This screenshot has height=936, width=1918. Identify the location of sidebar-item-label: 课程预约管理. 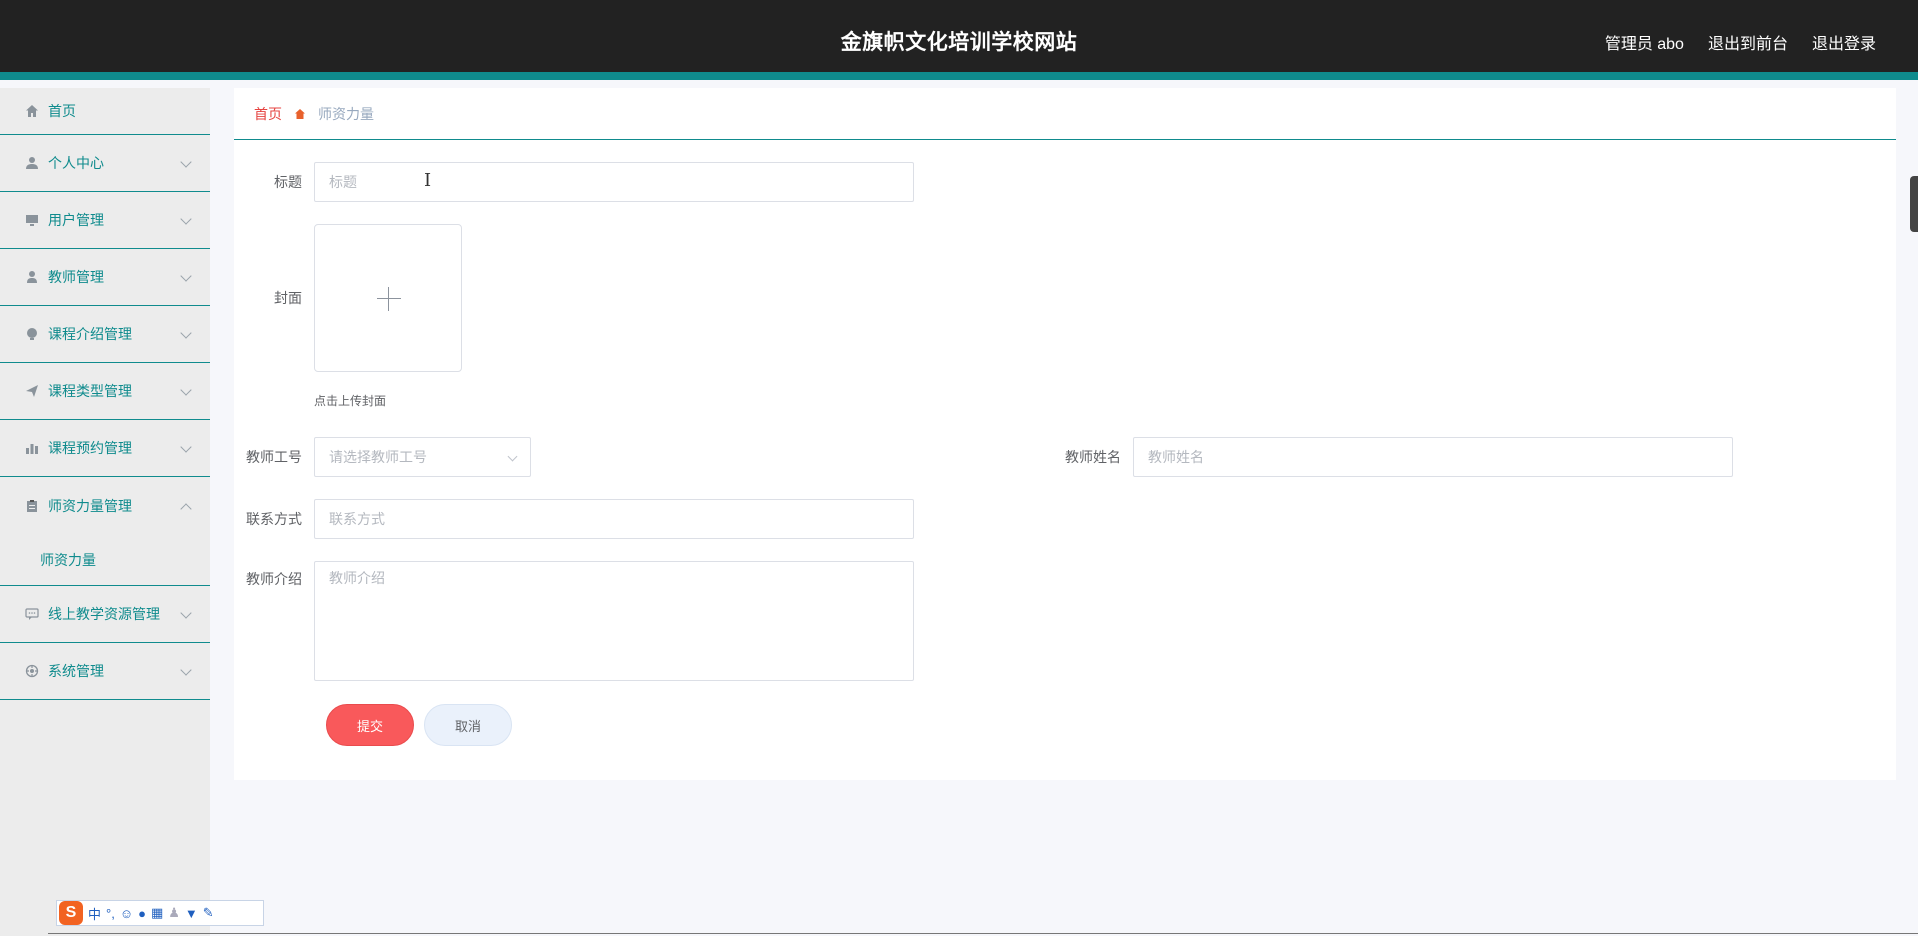
(90, 448).